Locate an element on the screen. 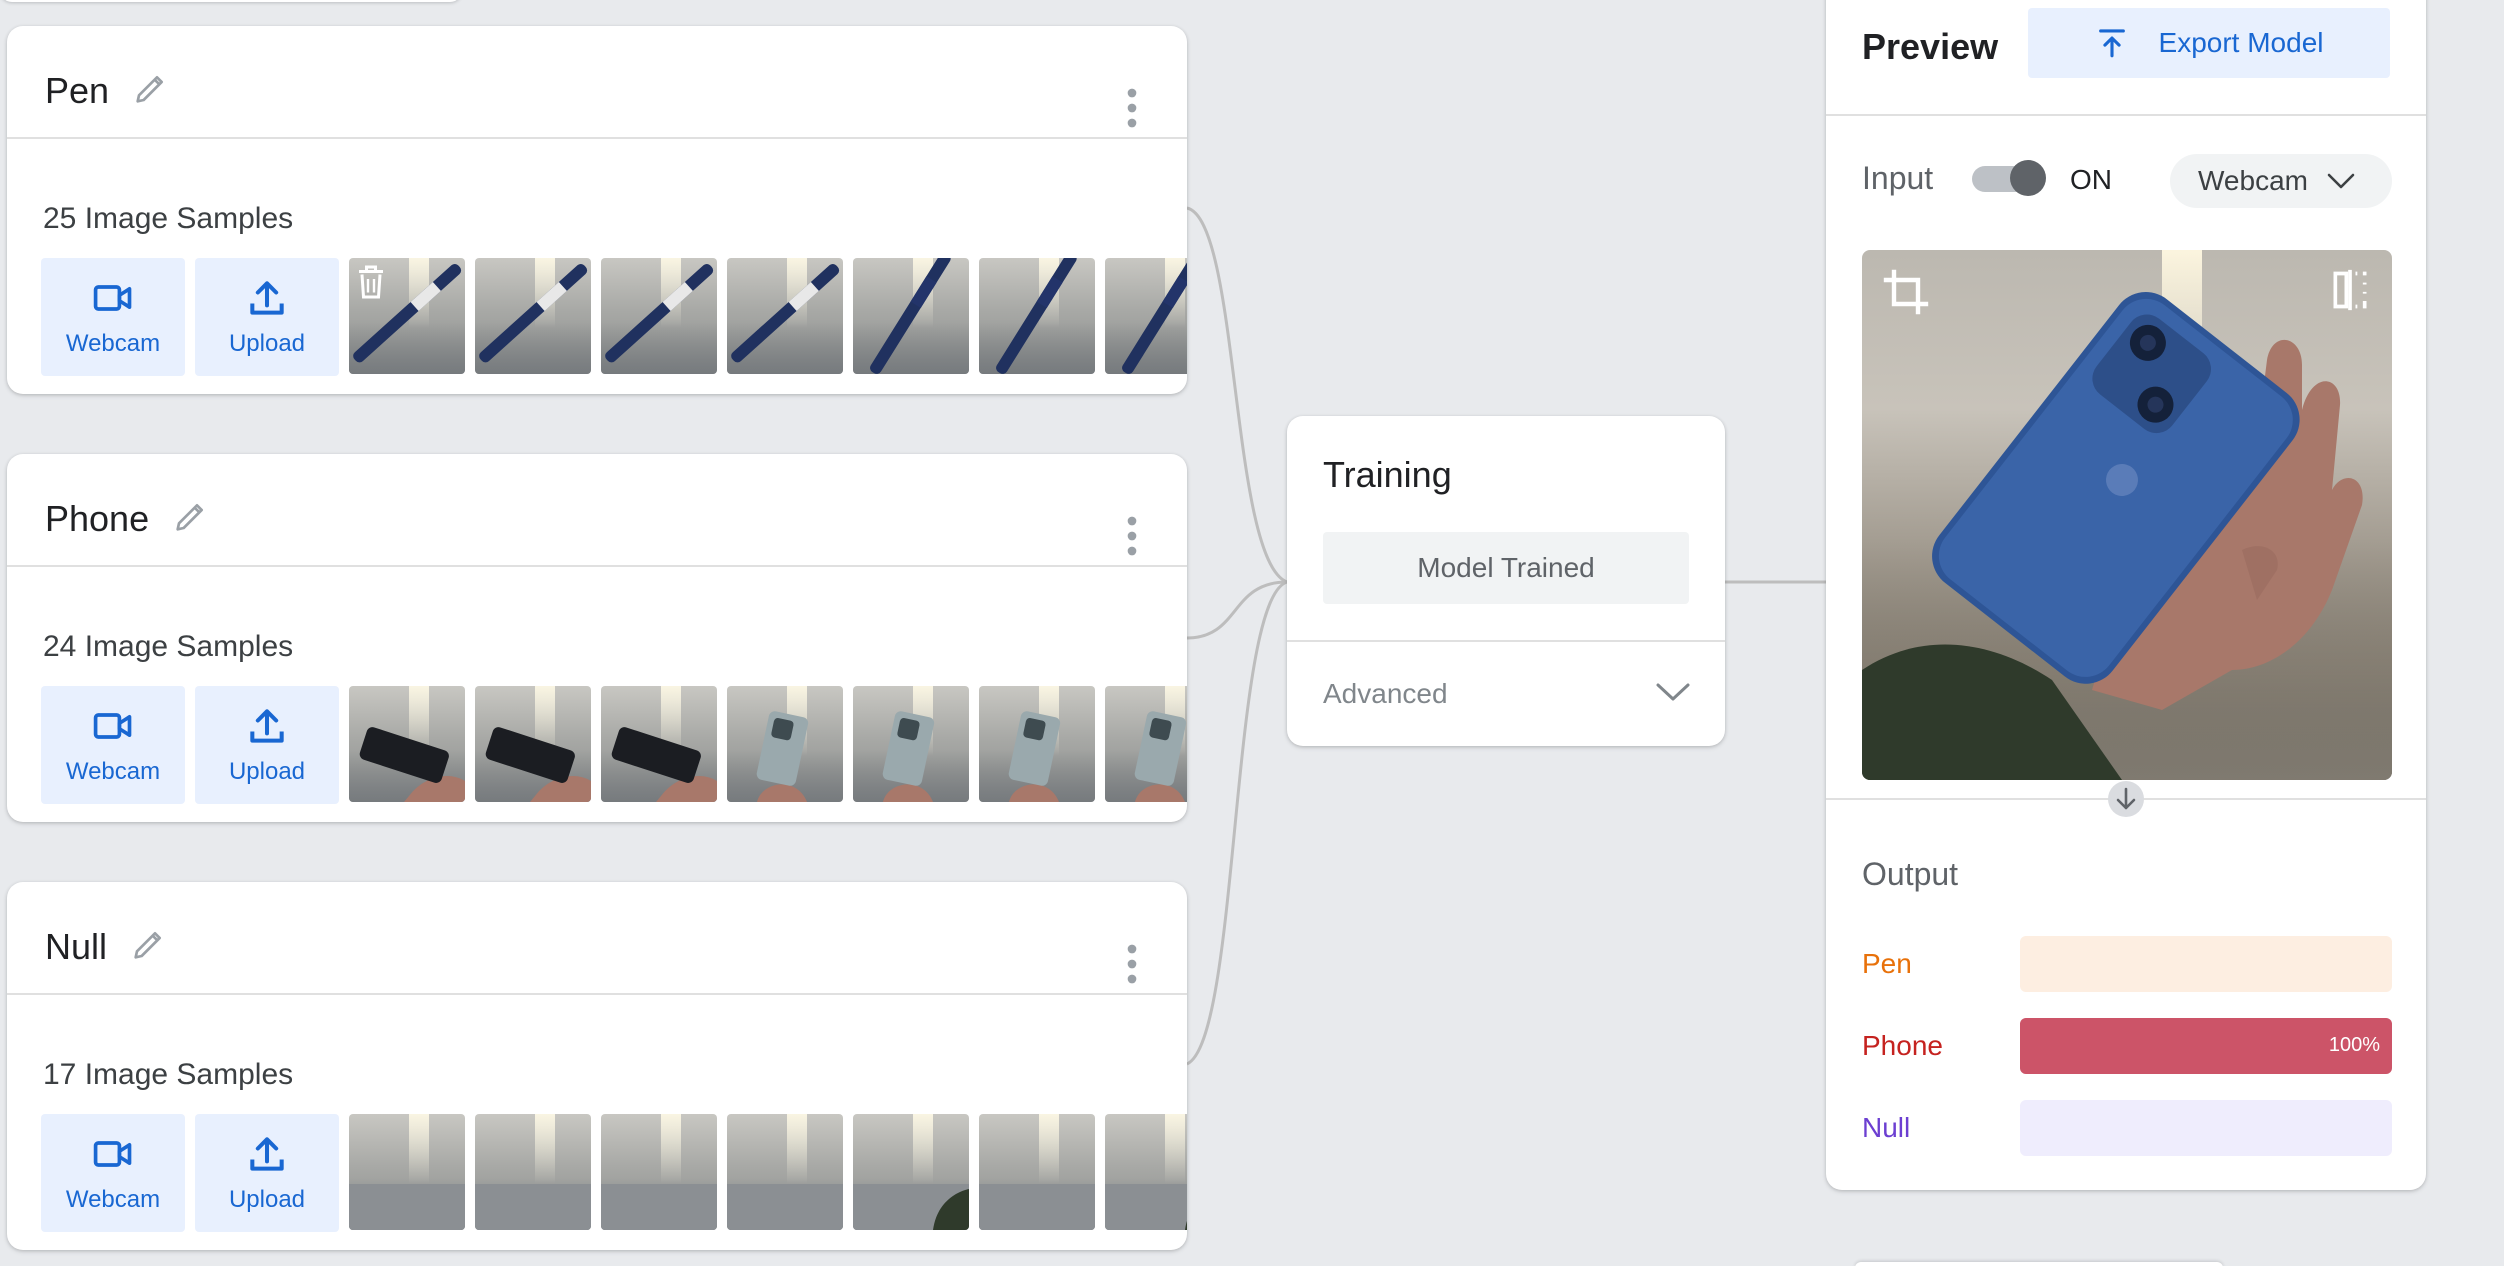  class-card-header: Null is located at coordinates (597, 938).